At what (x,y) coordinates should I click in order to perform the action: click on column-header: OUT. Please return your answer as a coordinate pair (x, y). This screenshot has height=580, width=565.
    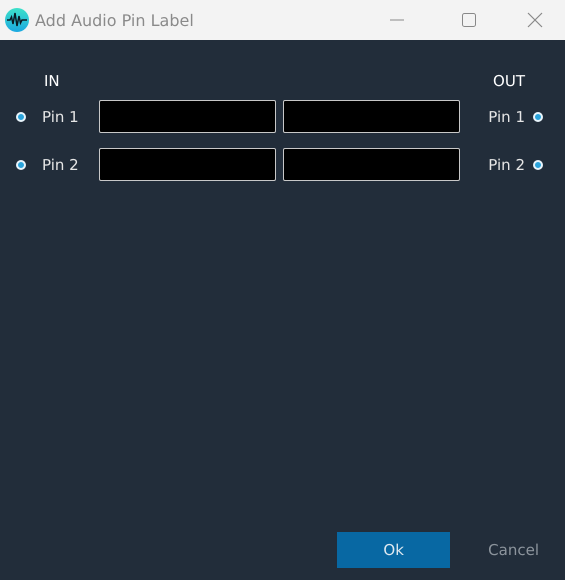
    Looking at the image, I should click on (508, 81).